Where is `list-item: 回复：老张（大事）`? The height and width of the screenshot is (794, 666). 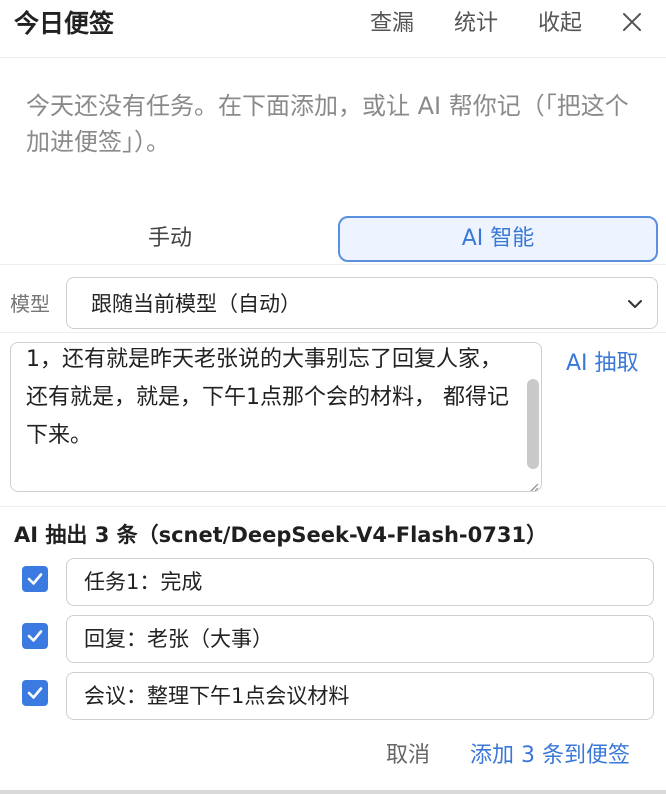 list-item: 回复：老张（大事） is located at coordinates (333, 640).